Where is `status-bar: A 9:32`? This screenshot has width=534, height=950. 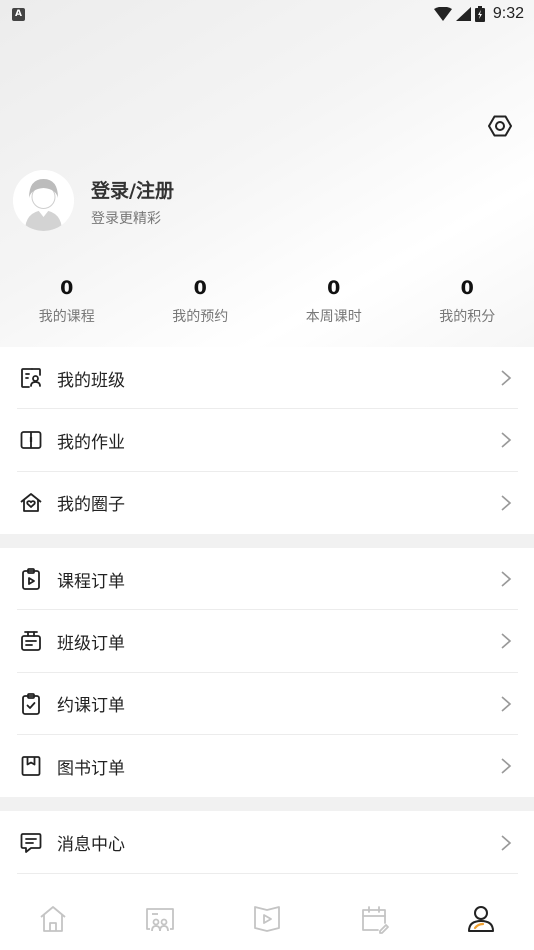
status-bar: A 9:32 is located at coordinates (267, 14).